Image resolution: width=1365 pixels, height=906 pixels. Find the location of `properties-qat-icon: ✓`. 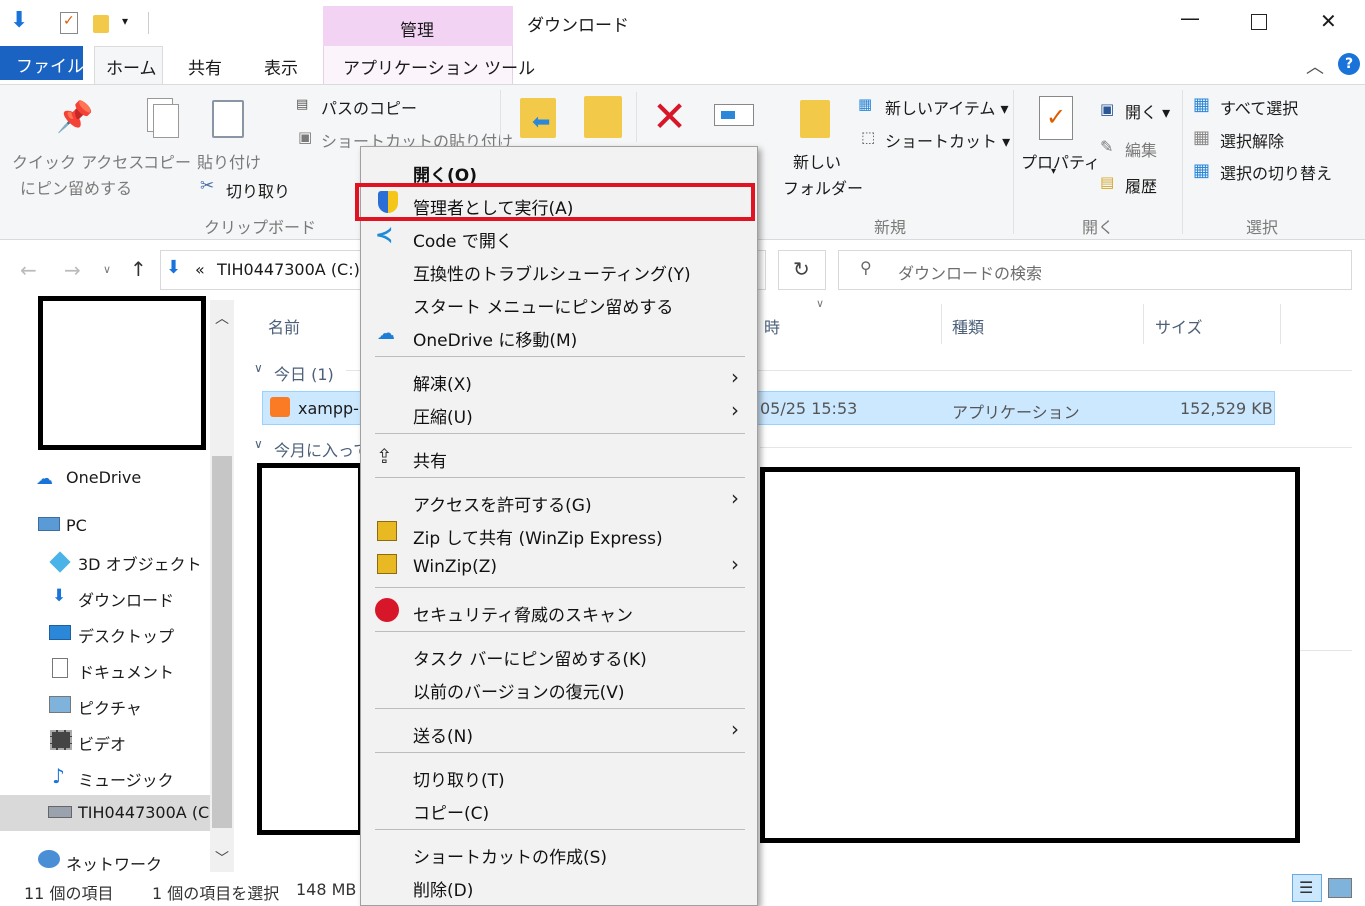

properties-qat-icon: ✓ is located at coordinates (69, 23).